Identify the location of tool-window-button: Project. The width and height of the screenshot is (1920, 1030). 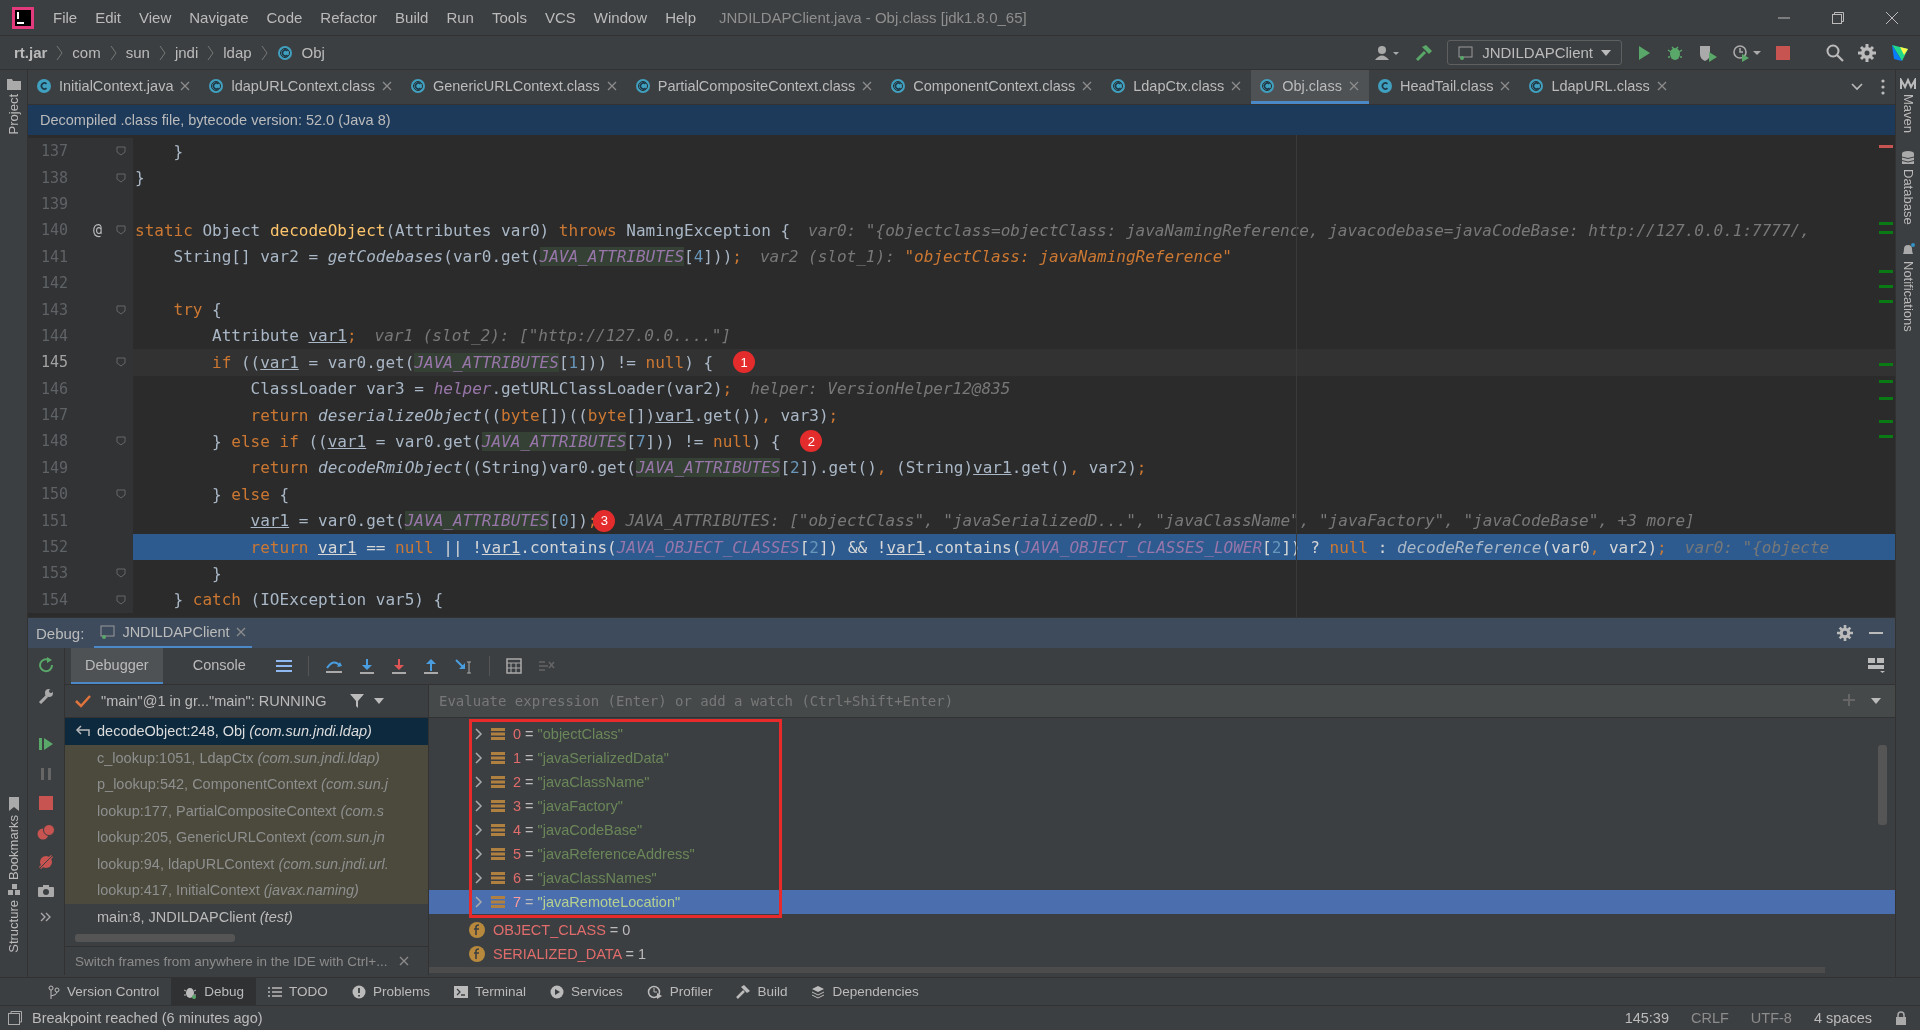
(13, 114).